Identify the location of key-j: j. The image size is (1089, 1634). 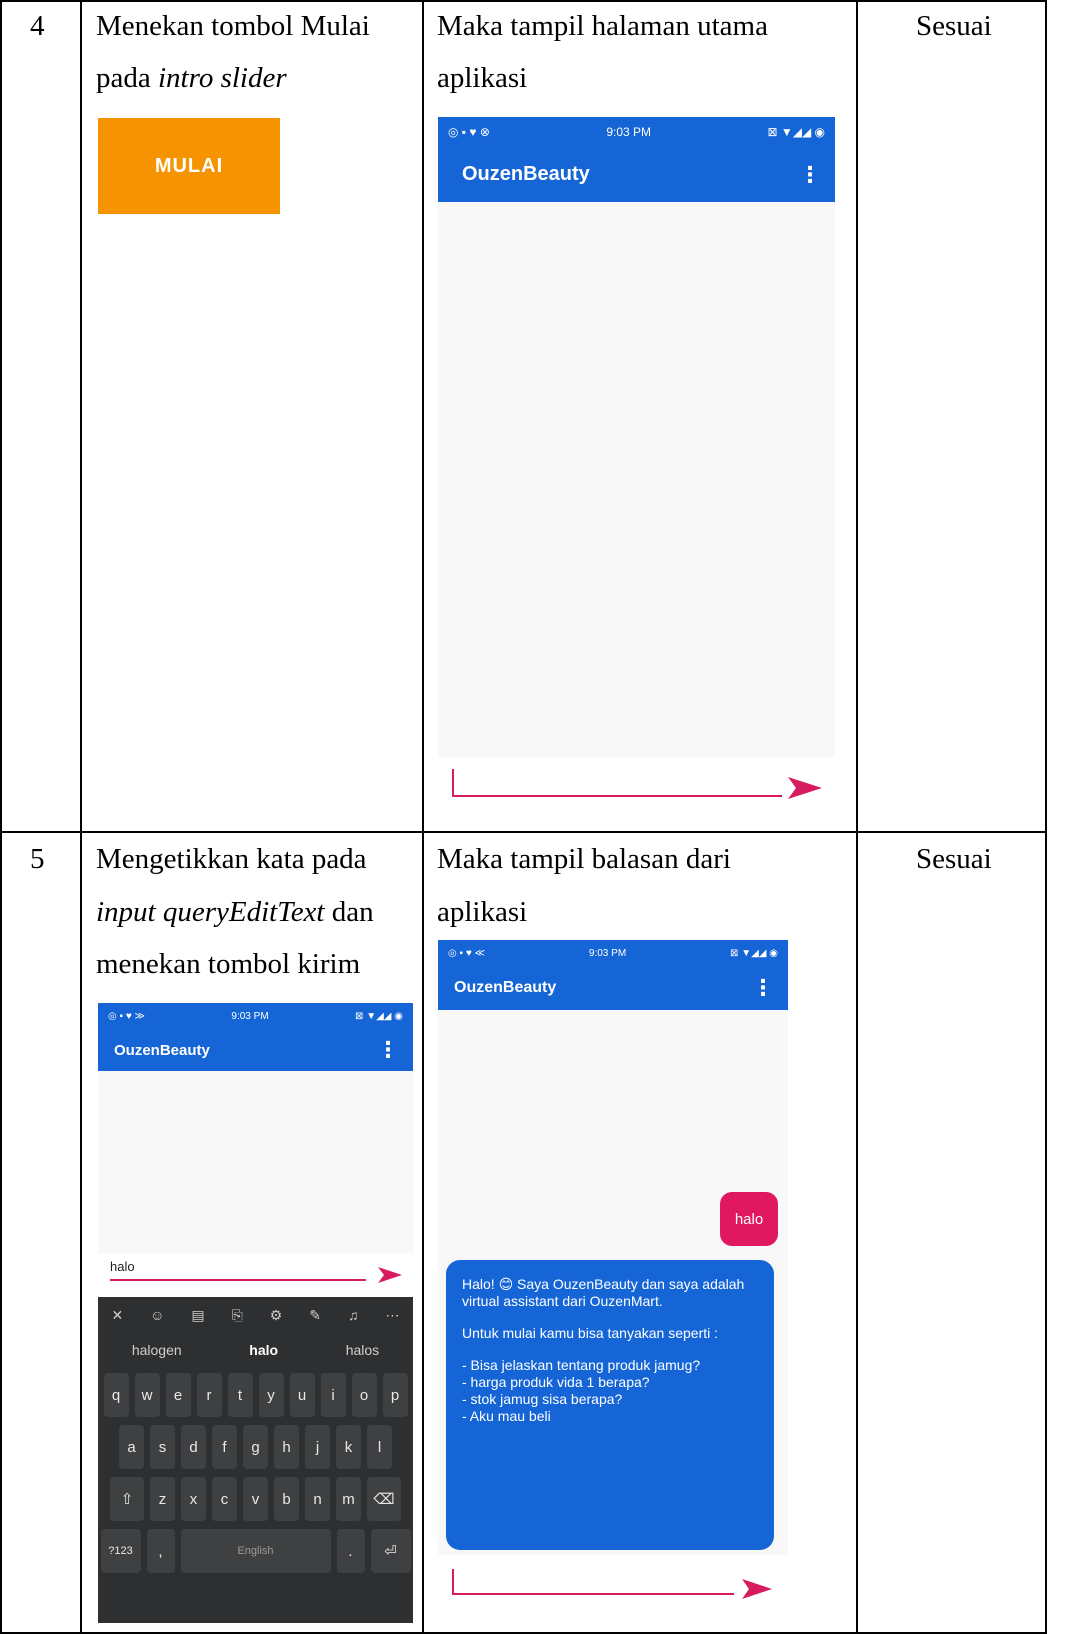
(317, 1447).